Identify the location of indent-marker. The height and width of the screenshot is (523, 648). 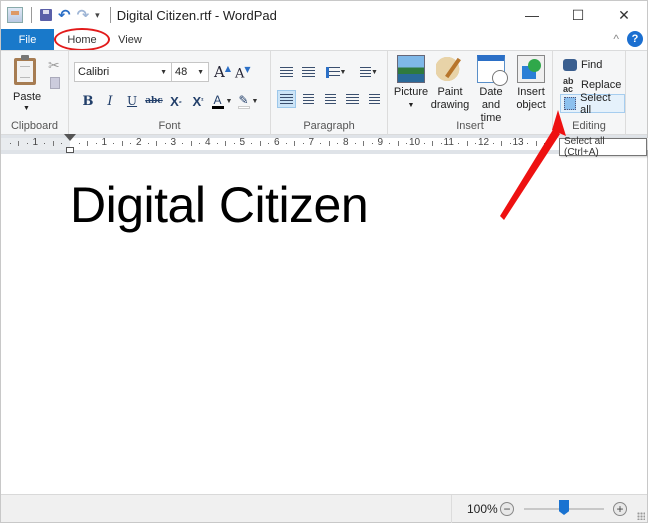
(70, 144).